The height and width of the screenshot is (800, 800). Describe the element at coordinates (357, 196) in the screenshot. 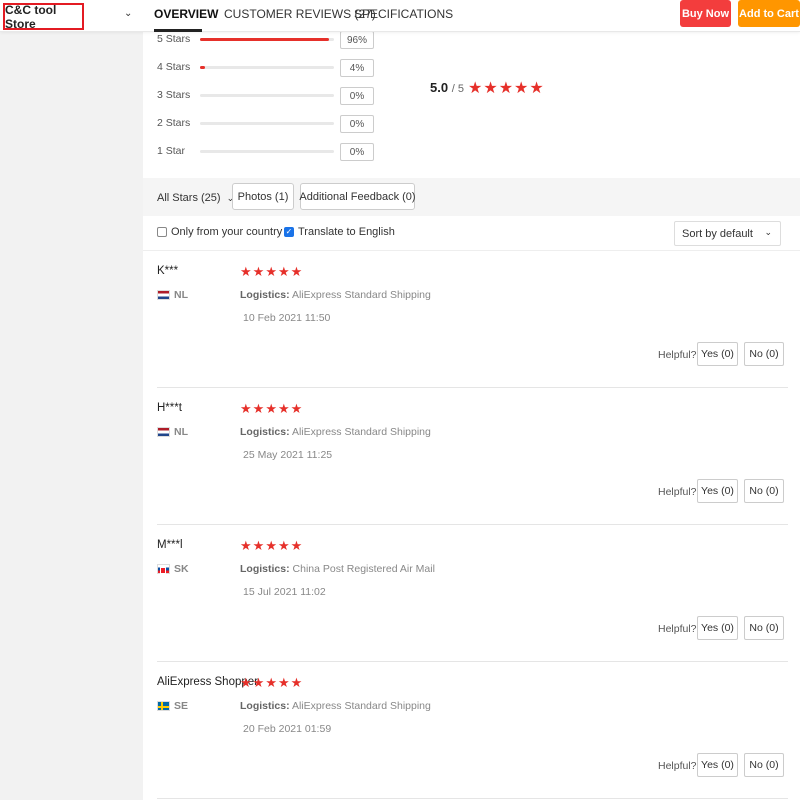

I see `additional-feedback-button: Additional Feedback (0)` at that location.